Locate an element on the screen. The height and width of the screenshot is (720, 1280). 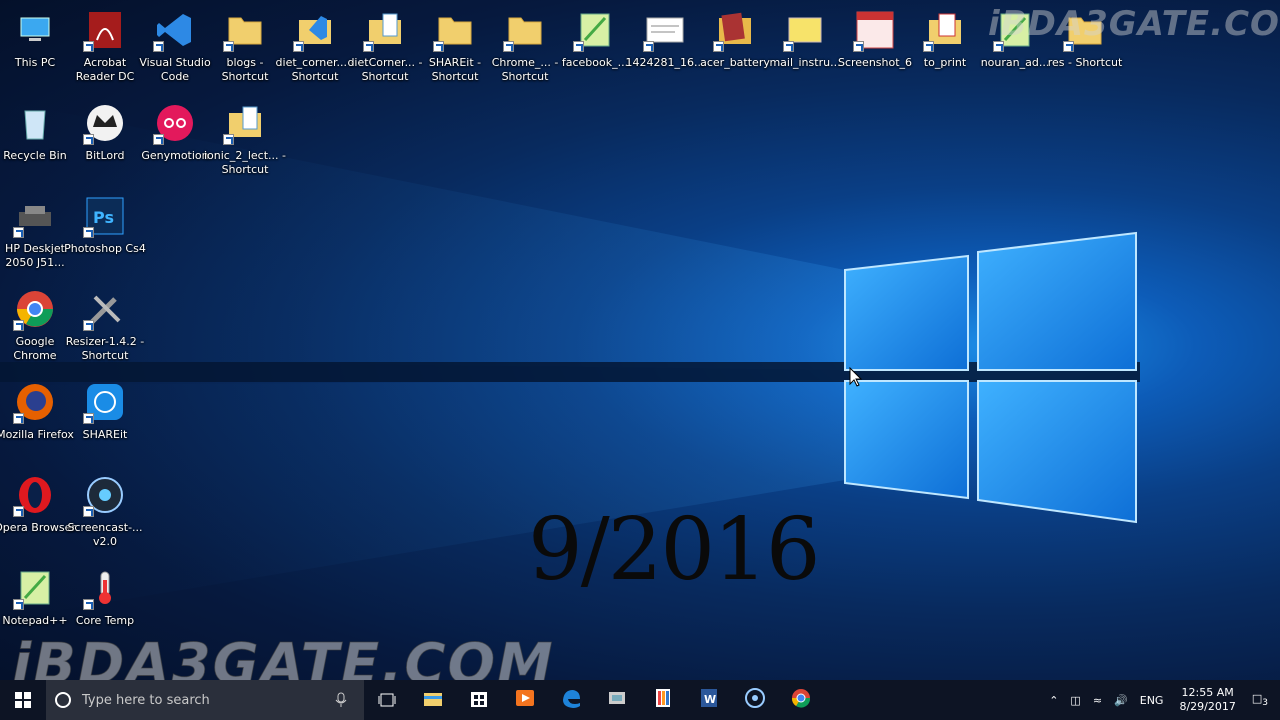
desktop-icon: Screencast-... v2.0 is located at coordinates (105, 511).